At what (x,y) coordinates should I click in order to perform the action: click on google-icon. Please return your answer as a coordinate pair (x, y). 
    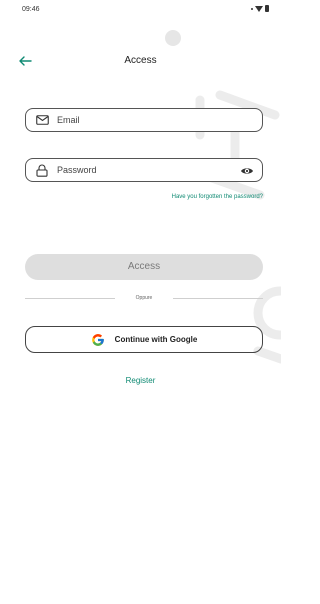
    Looking at the image, I should click on (97, 339).